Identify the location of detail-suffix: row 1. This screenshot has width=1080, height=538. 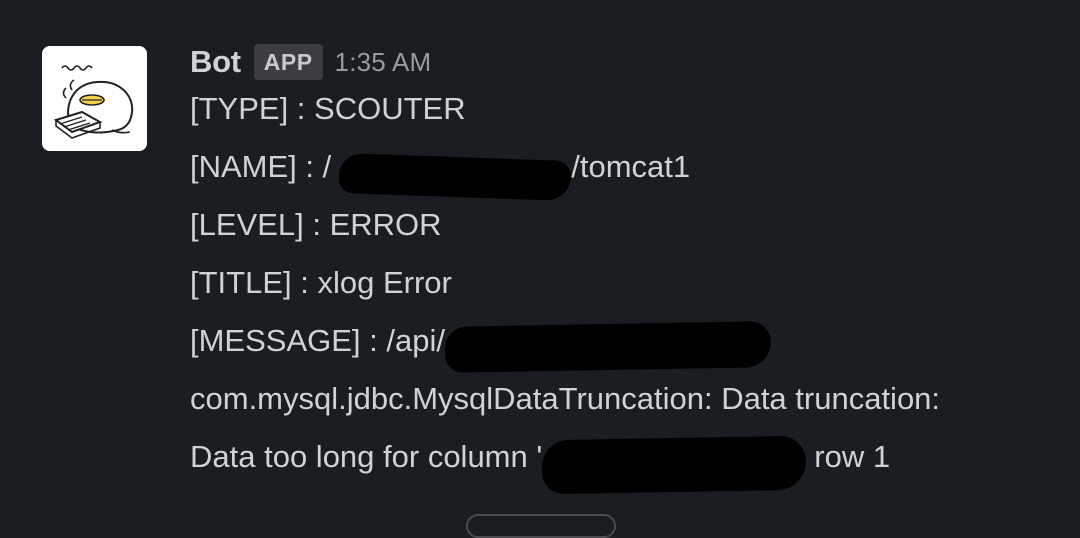
(852, 457).